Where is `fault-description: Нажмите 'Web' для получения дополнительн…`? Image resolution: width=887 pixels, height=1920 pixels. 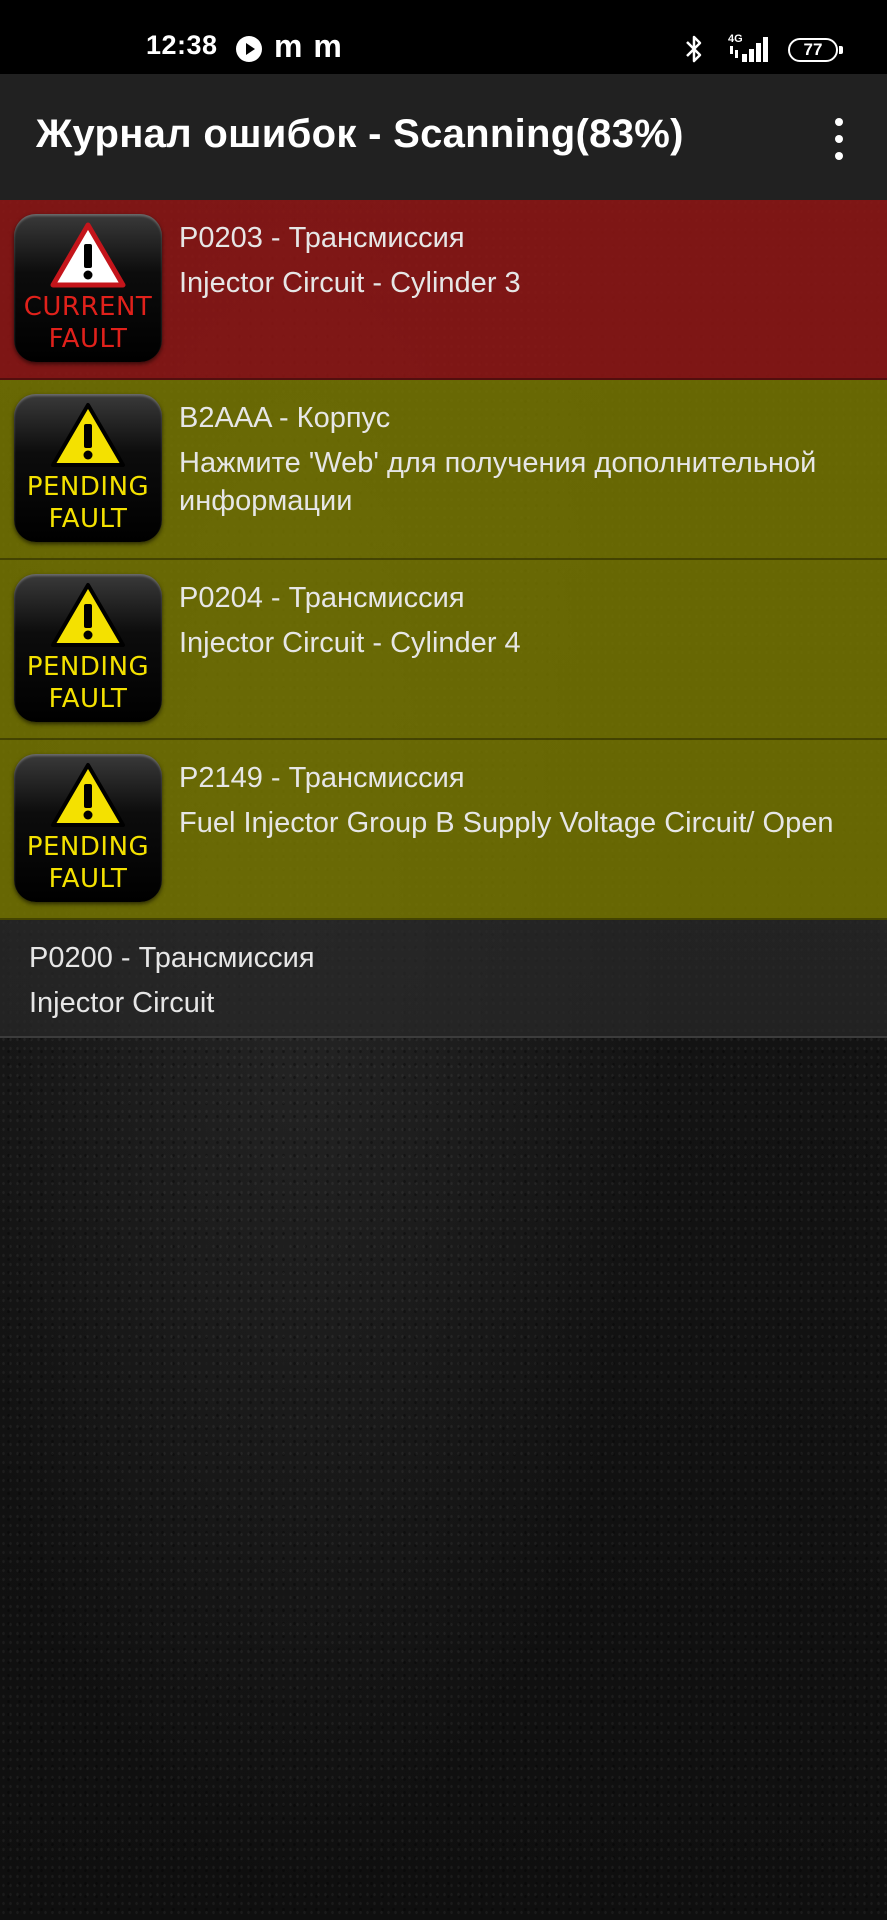
fault-description: Нажмите 'Web' для получения дополнительн… is located at coordinates (498, 482).